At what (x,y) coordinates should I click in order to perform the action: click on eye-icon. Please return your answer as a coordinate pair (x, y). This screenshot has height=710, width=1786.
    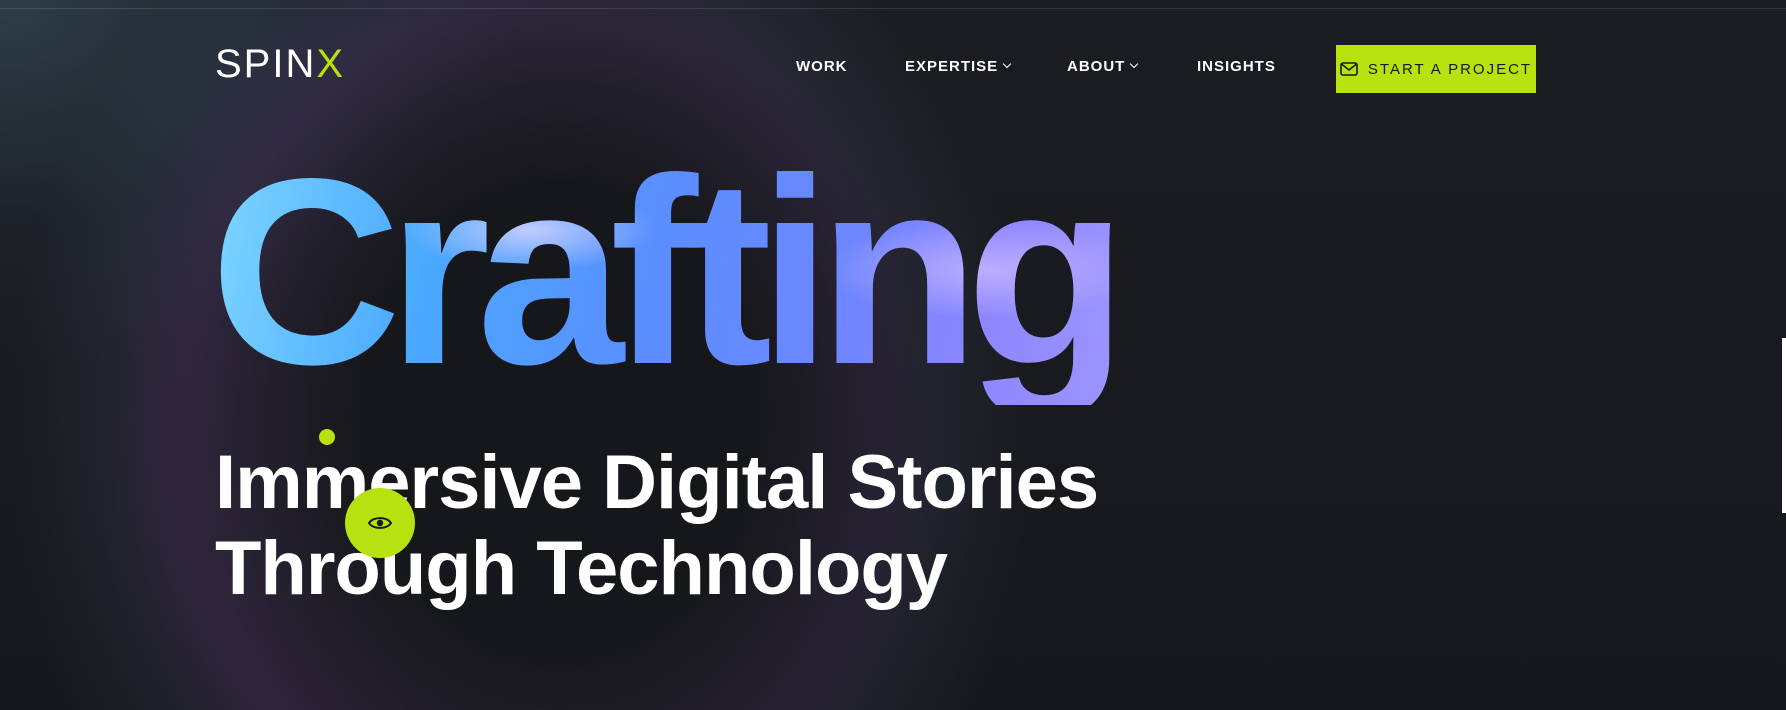
    Looking at the image, I should click on (380, 523).